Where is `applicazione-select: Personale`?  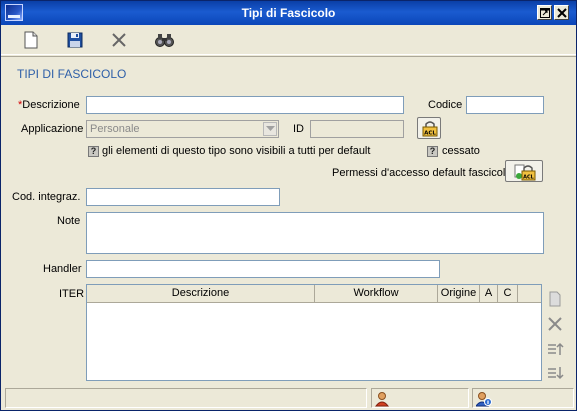 applicazione-select: Personale is located at coordinates (182, 129).